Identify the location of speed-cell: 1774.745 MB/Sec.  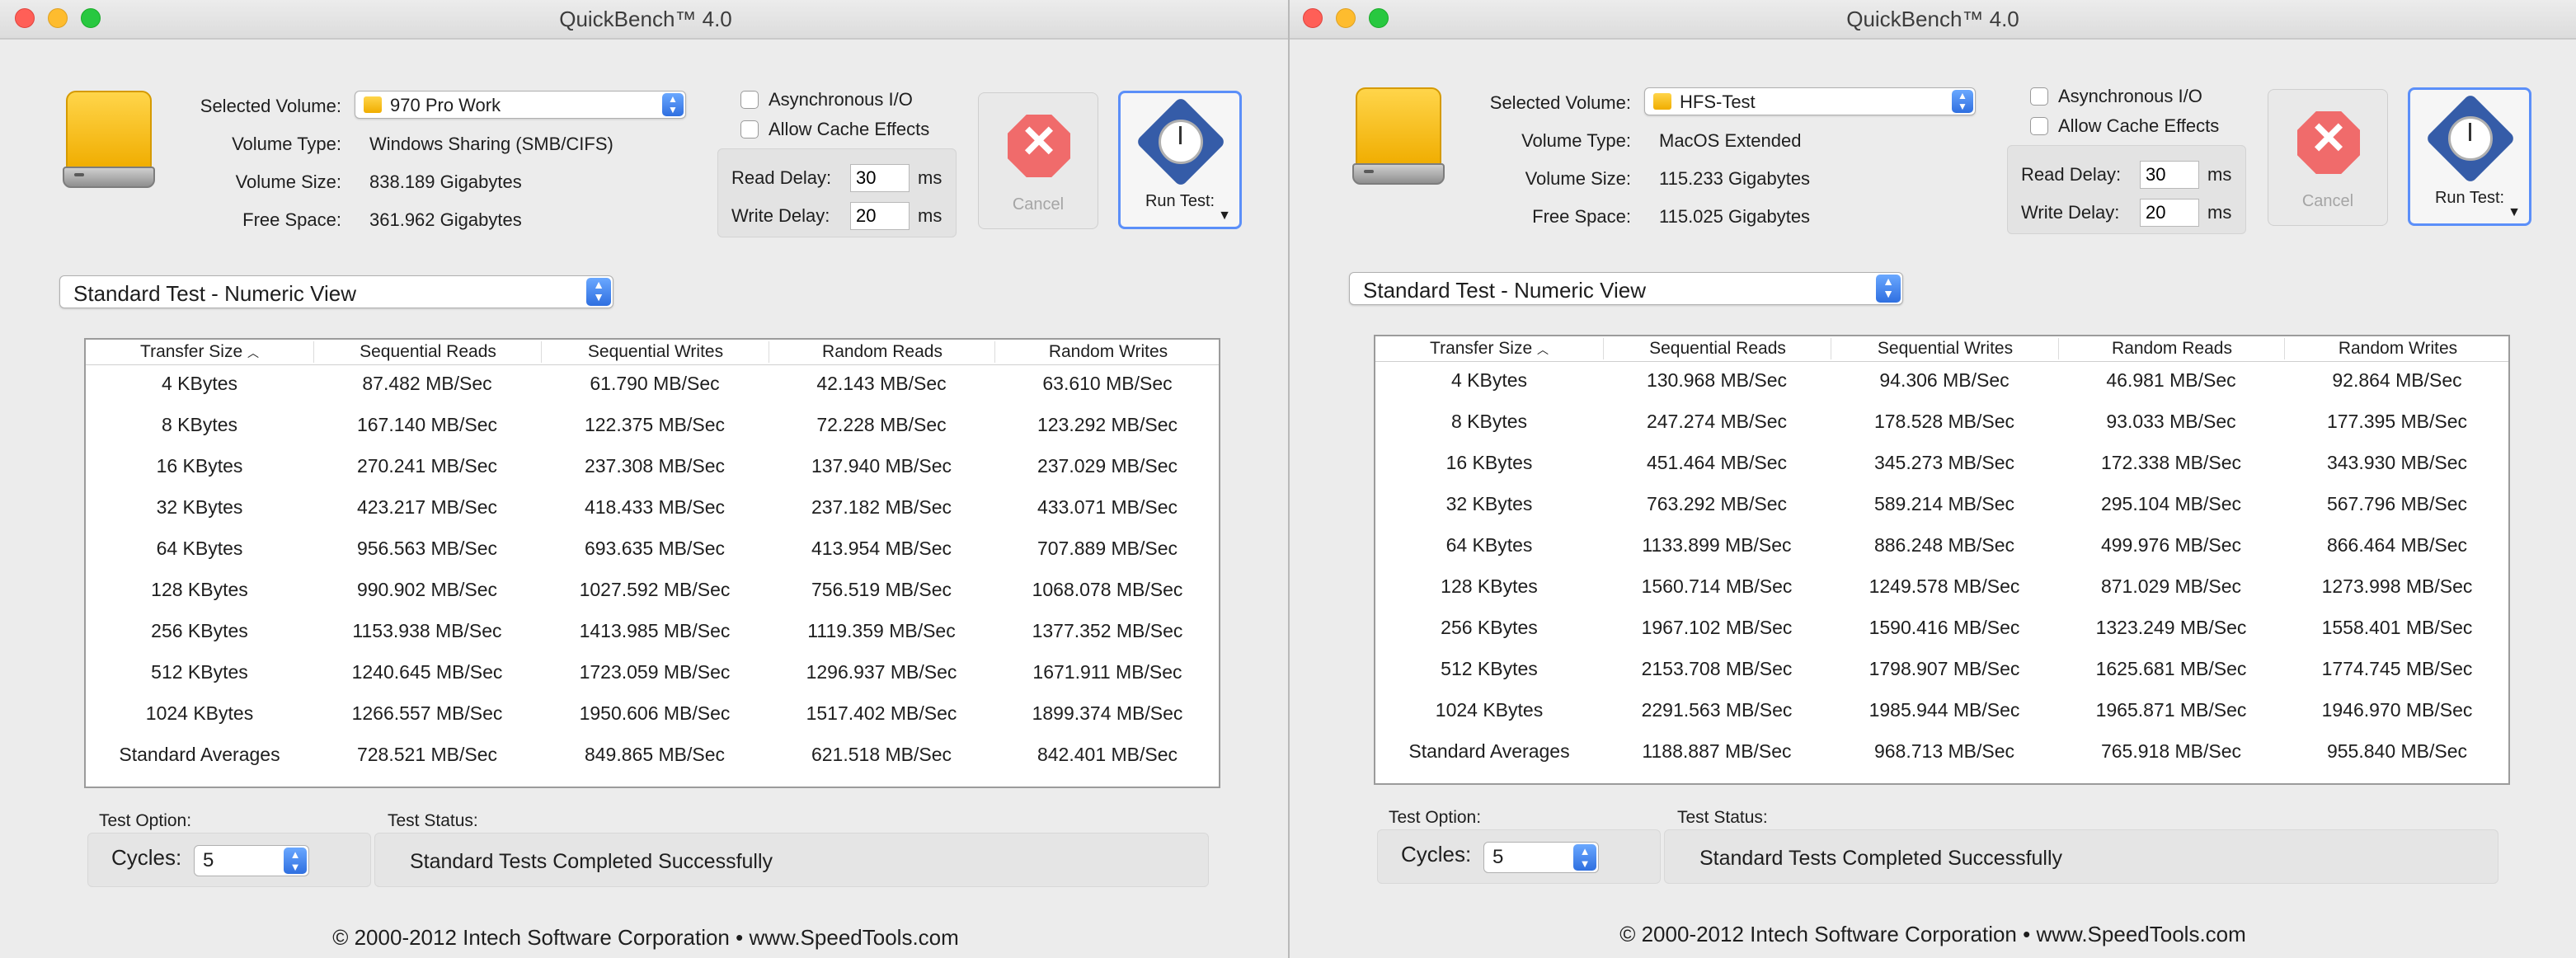
(2397, 668).